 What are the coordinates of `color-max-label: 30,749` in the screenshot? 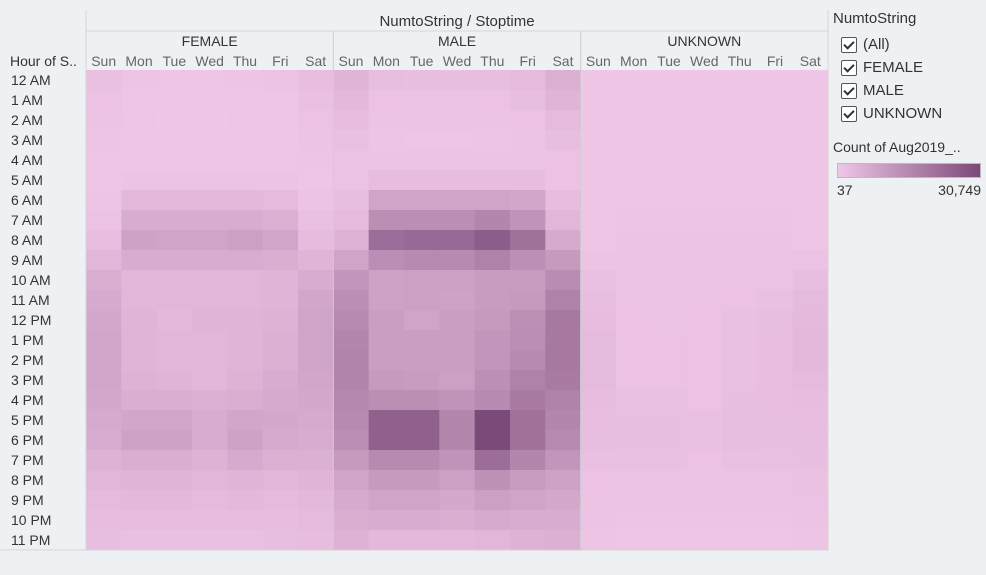 It's located at (959, 190).